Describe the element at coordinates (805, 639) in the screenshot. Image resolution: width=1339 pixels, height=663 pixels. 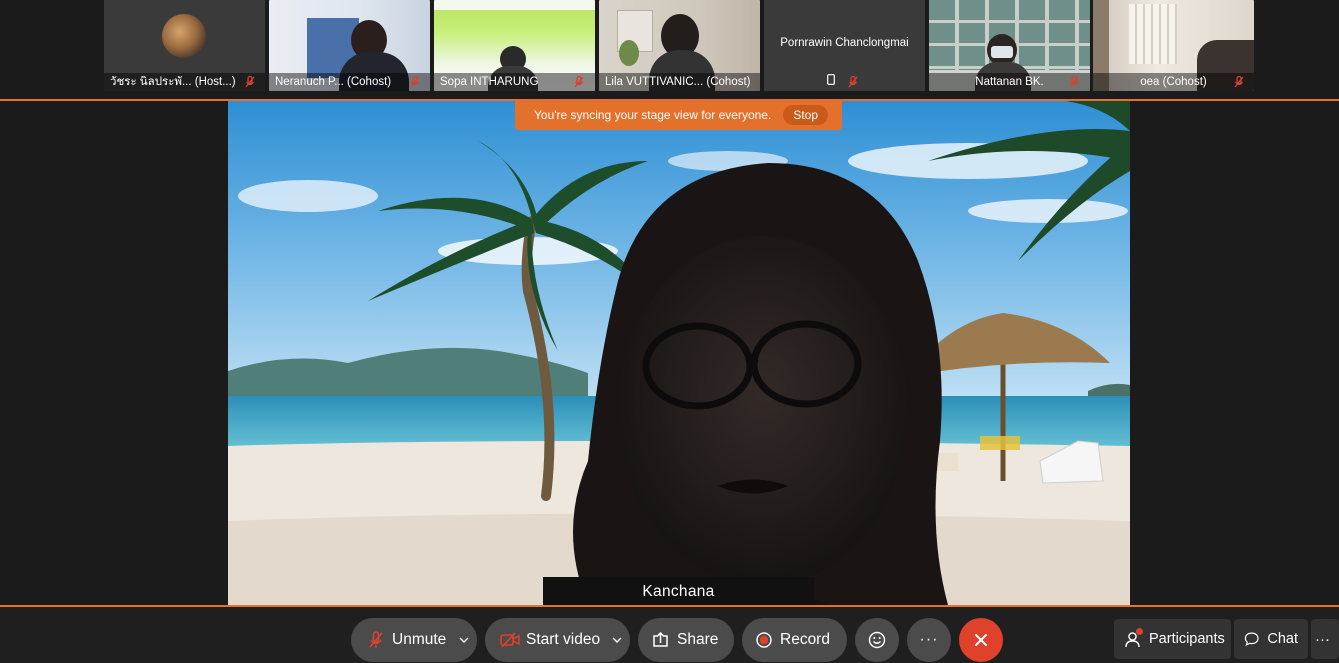
I see `record-label: Record` at that location.